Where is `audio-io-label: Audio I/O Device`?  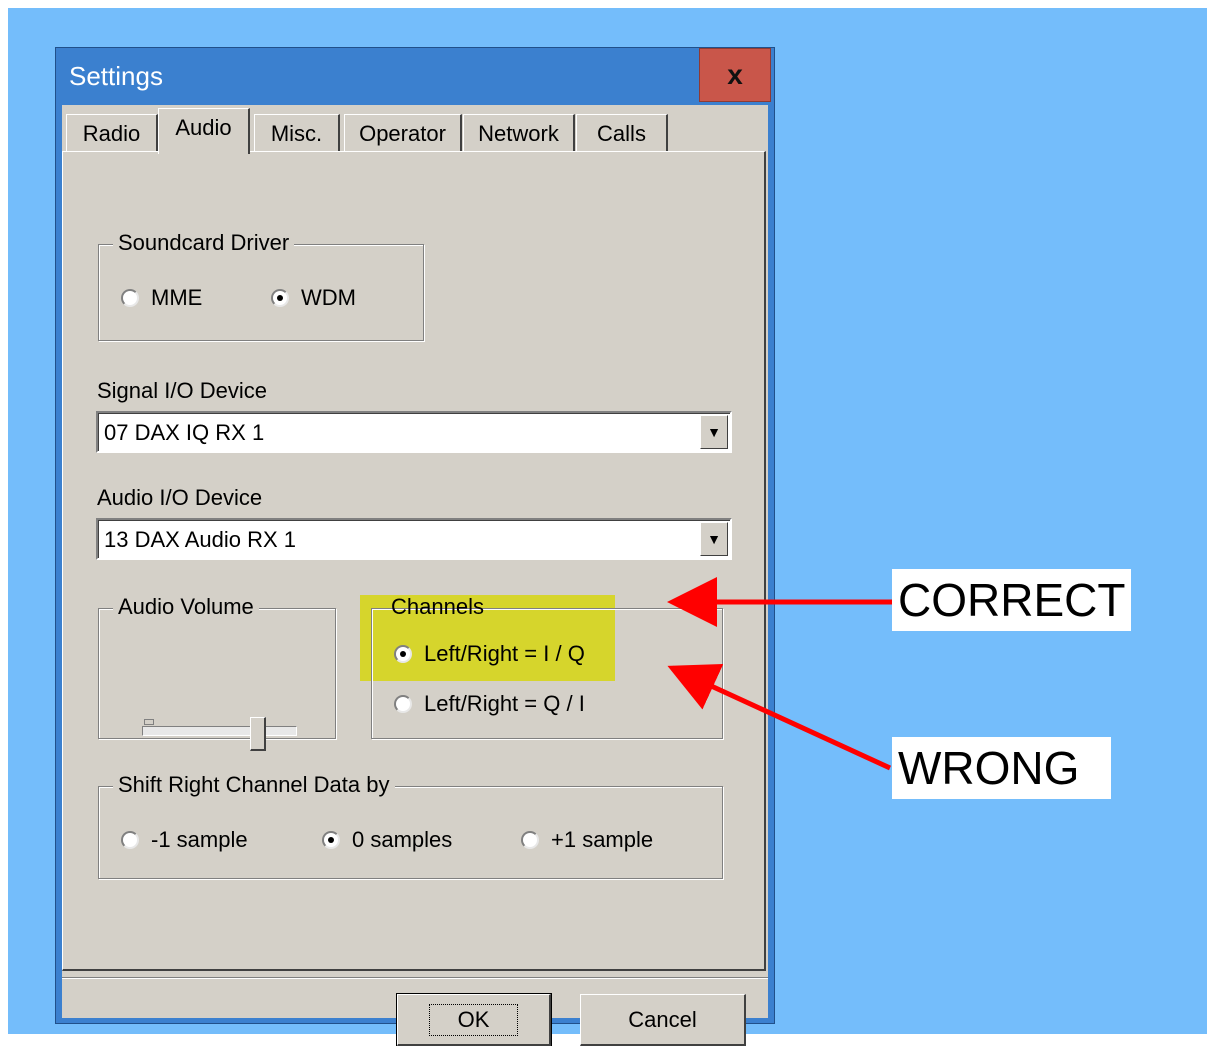 audio-io-label: Audio I/O Device is located at coordinates (180, 497).